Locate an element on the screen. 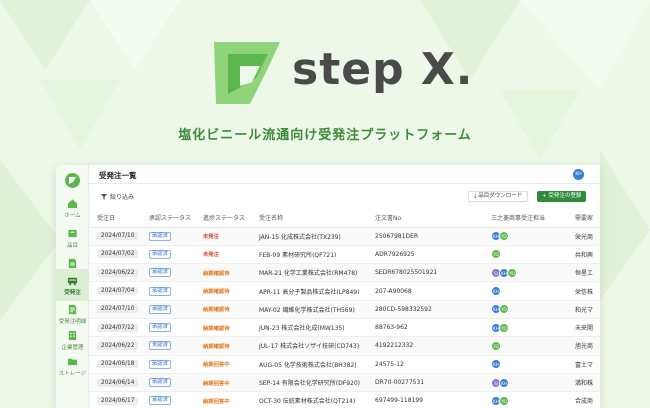 Image resolution: width=650 pixels, height=408 pixels. sidebar-item-label: 品目 is located at coordinates (72, 245).